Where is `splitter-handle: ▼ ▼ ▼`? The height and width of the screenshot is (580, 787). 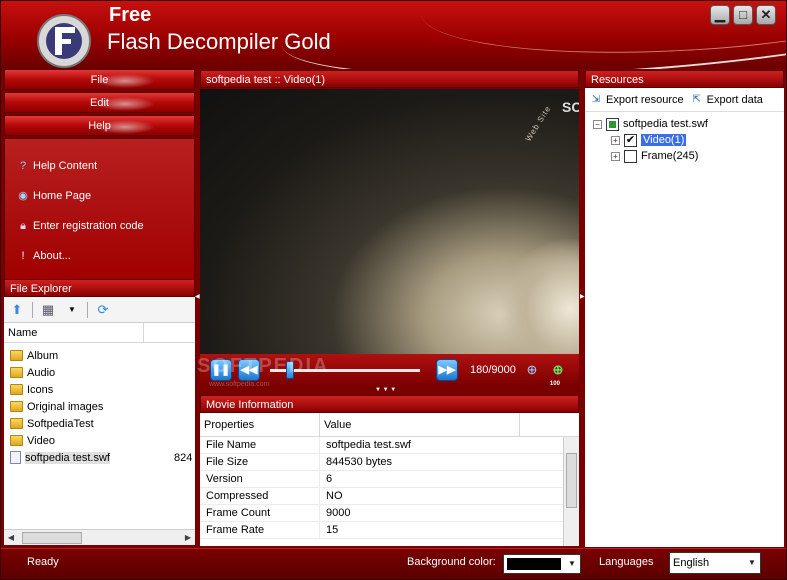 splitter-handle: ▼ ▼ ▼ is located at coordinates (385, 390).